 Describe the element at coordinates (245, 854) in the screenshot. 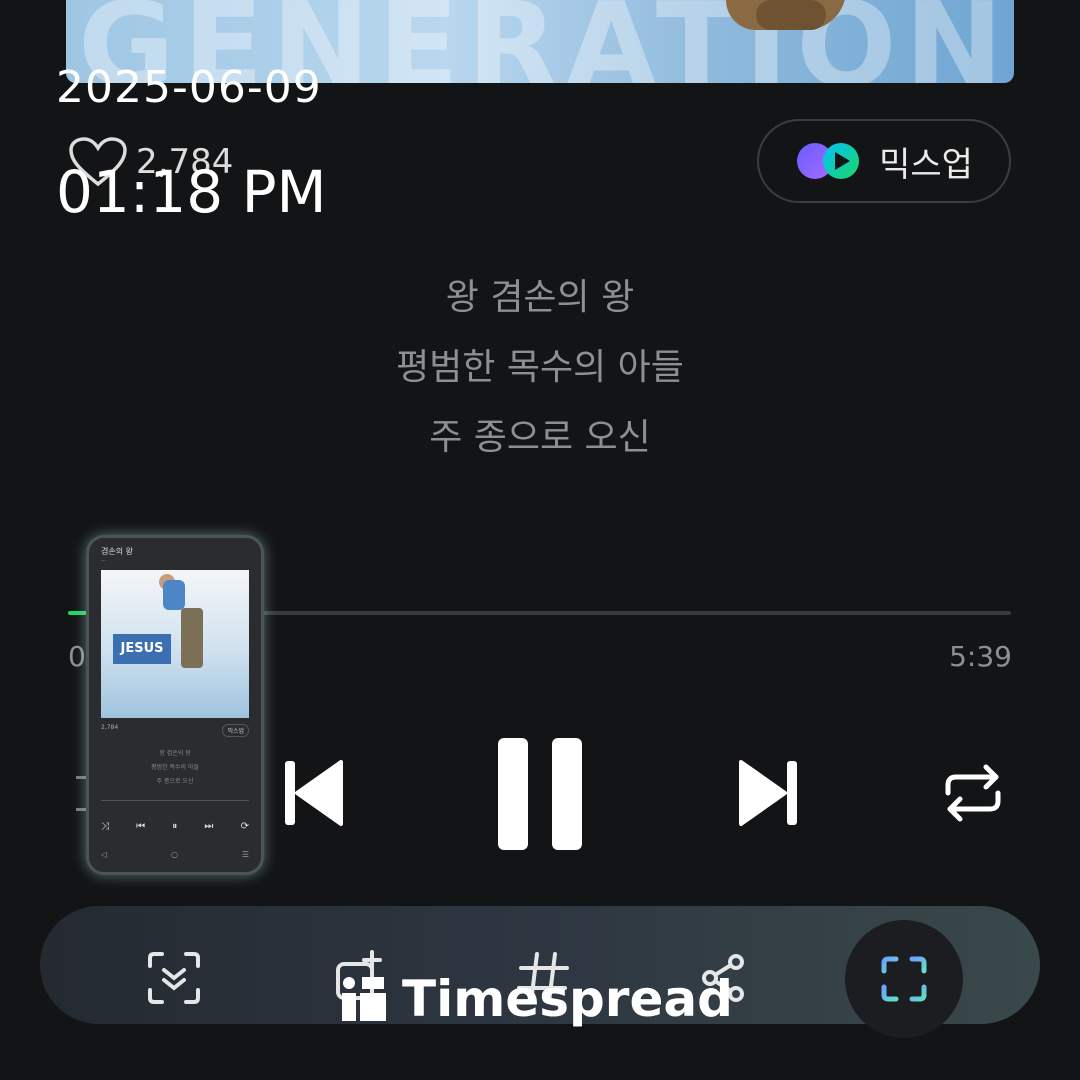

I see `thumbnail-list-icon: ☰` at that location.